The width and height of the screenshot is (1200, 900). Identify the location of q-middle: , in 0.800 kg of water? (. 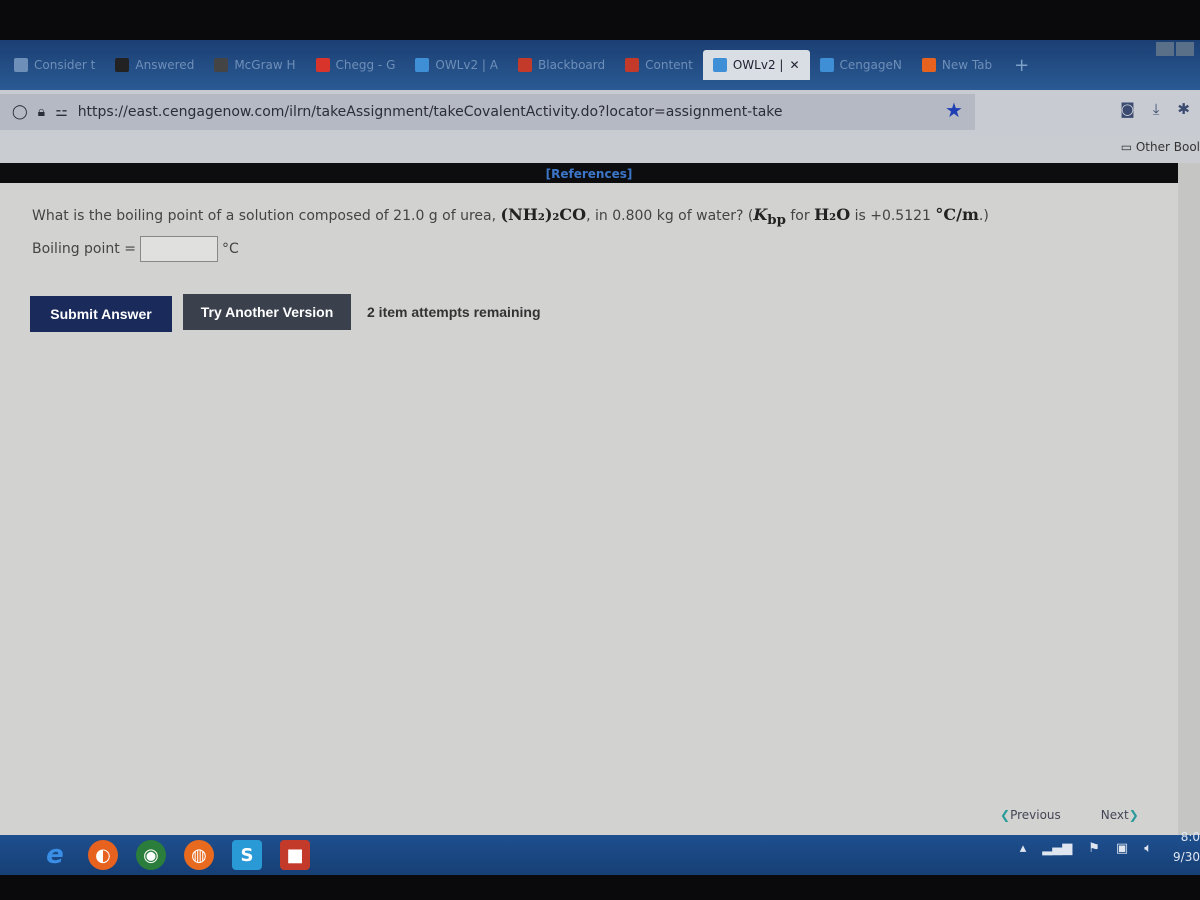
(670, 216).